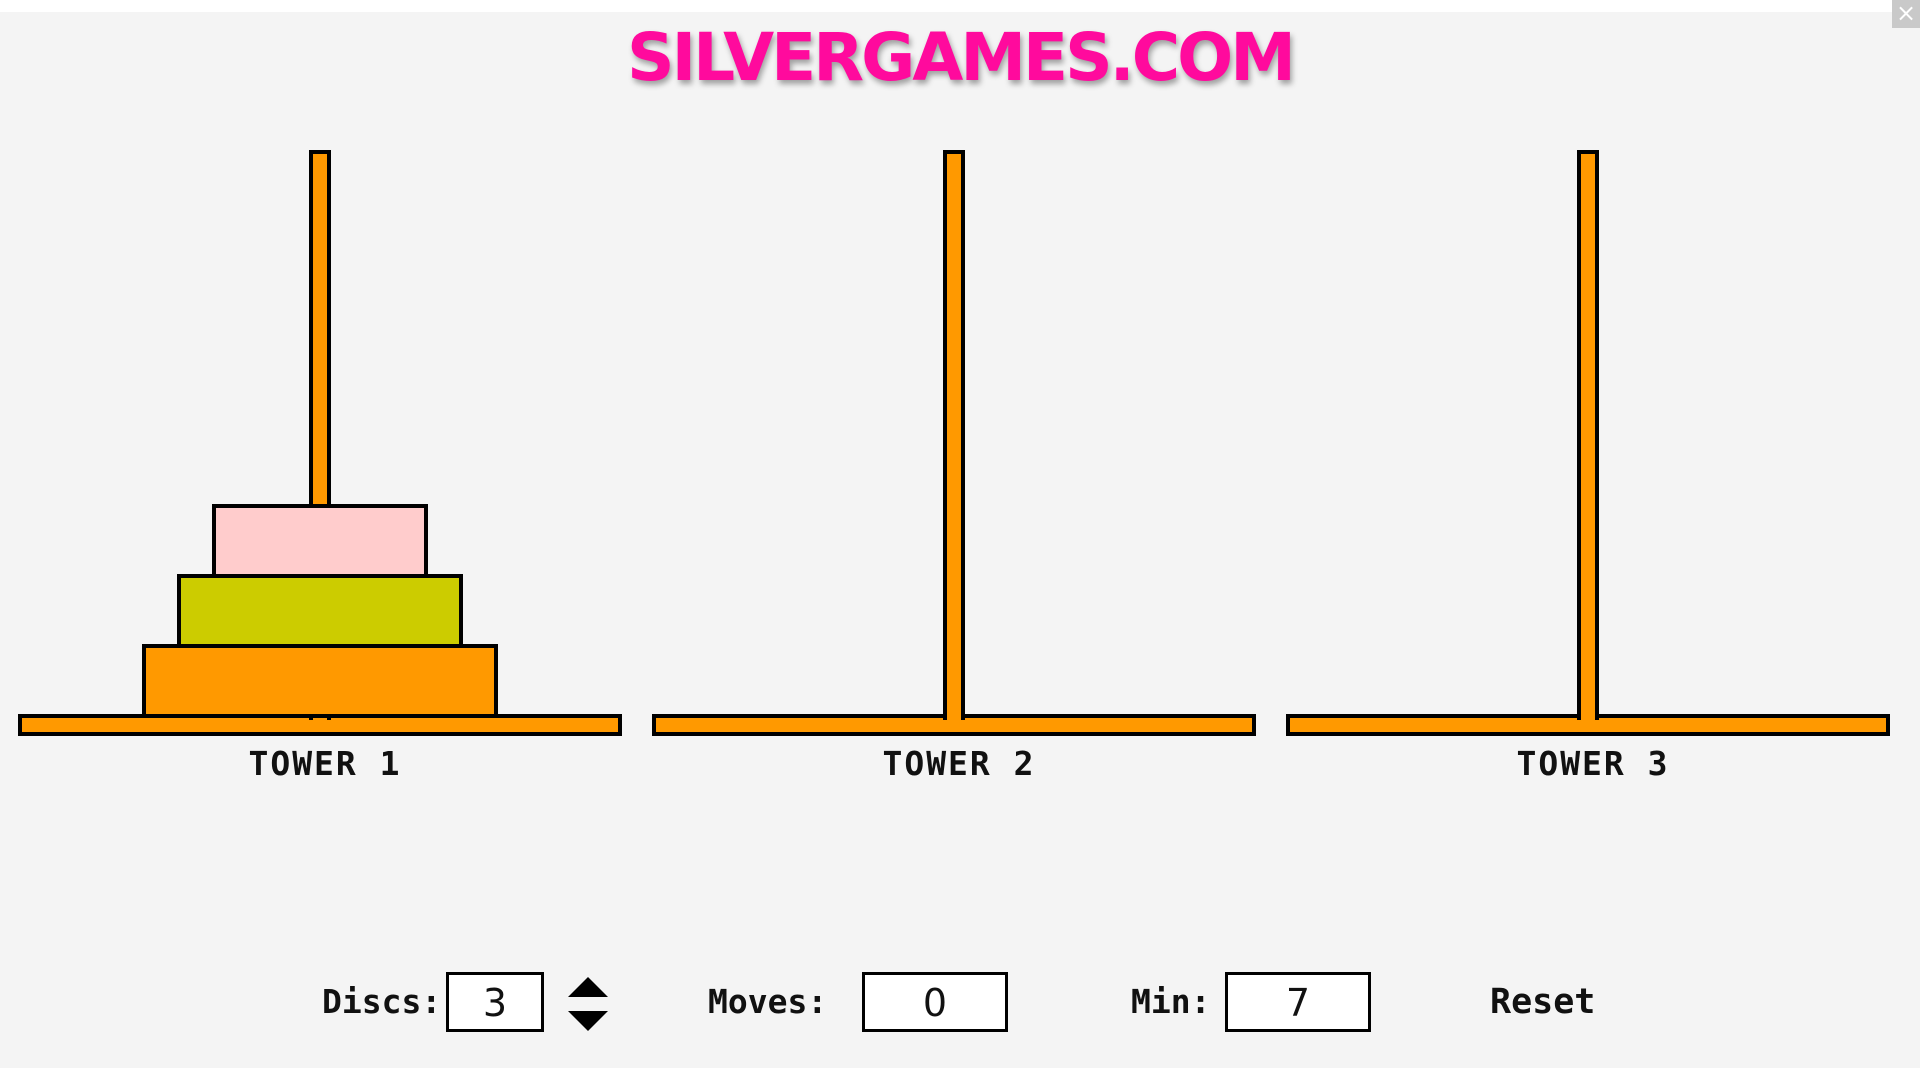  Describe the element at coordinates (1542, 1002) in the screenshot. I see `reset-button: Reset` at that location.